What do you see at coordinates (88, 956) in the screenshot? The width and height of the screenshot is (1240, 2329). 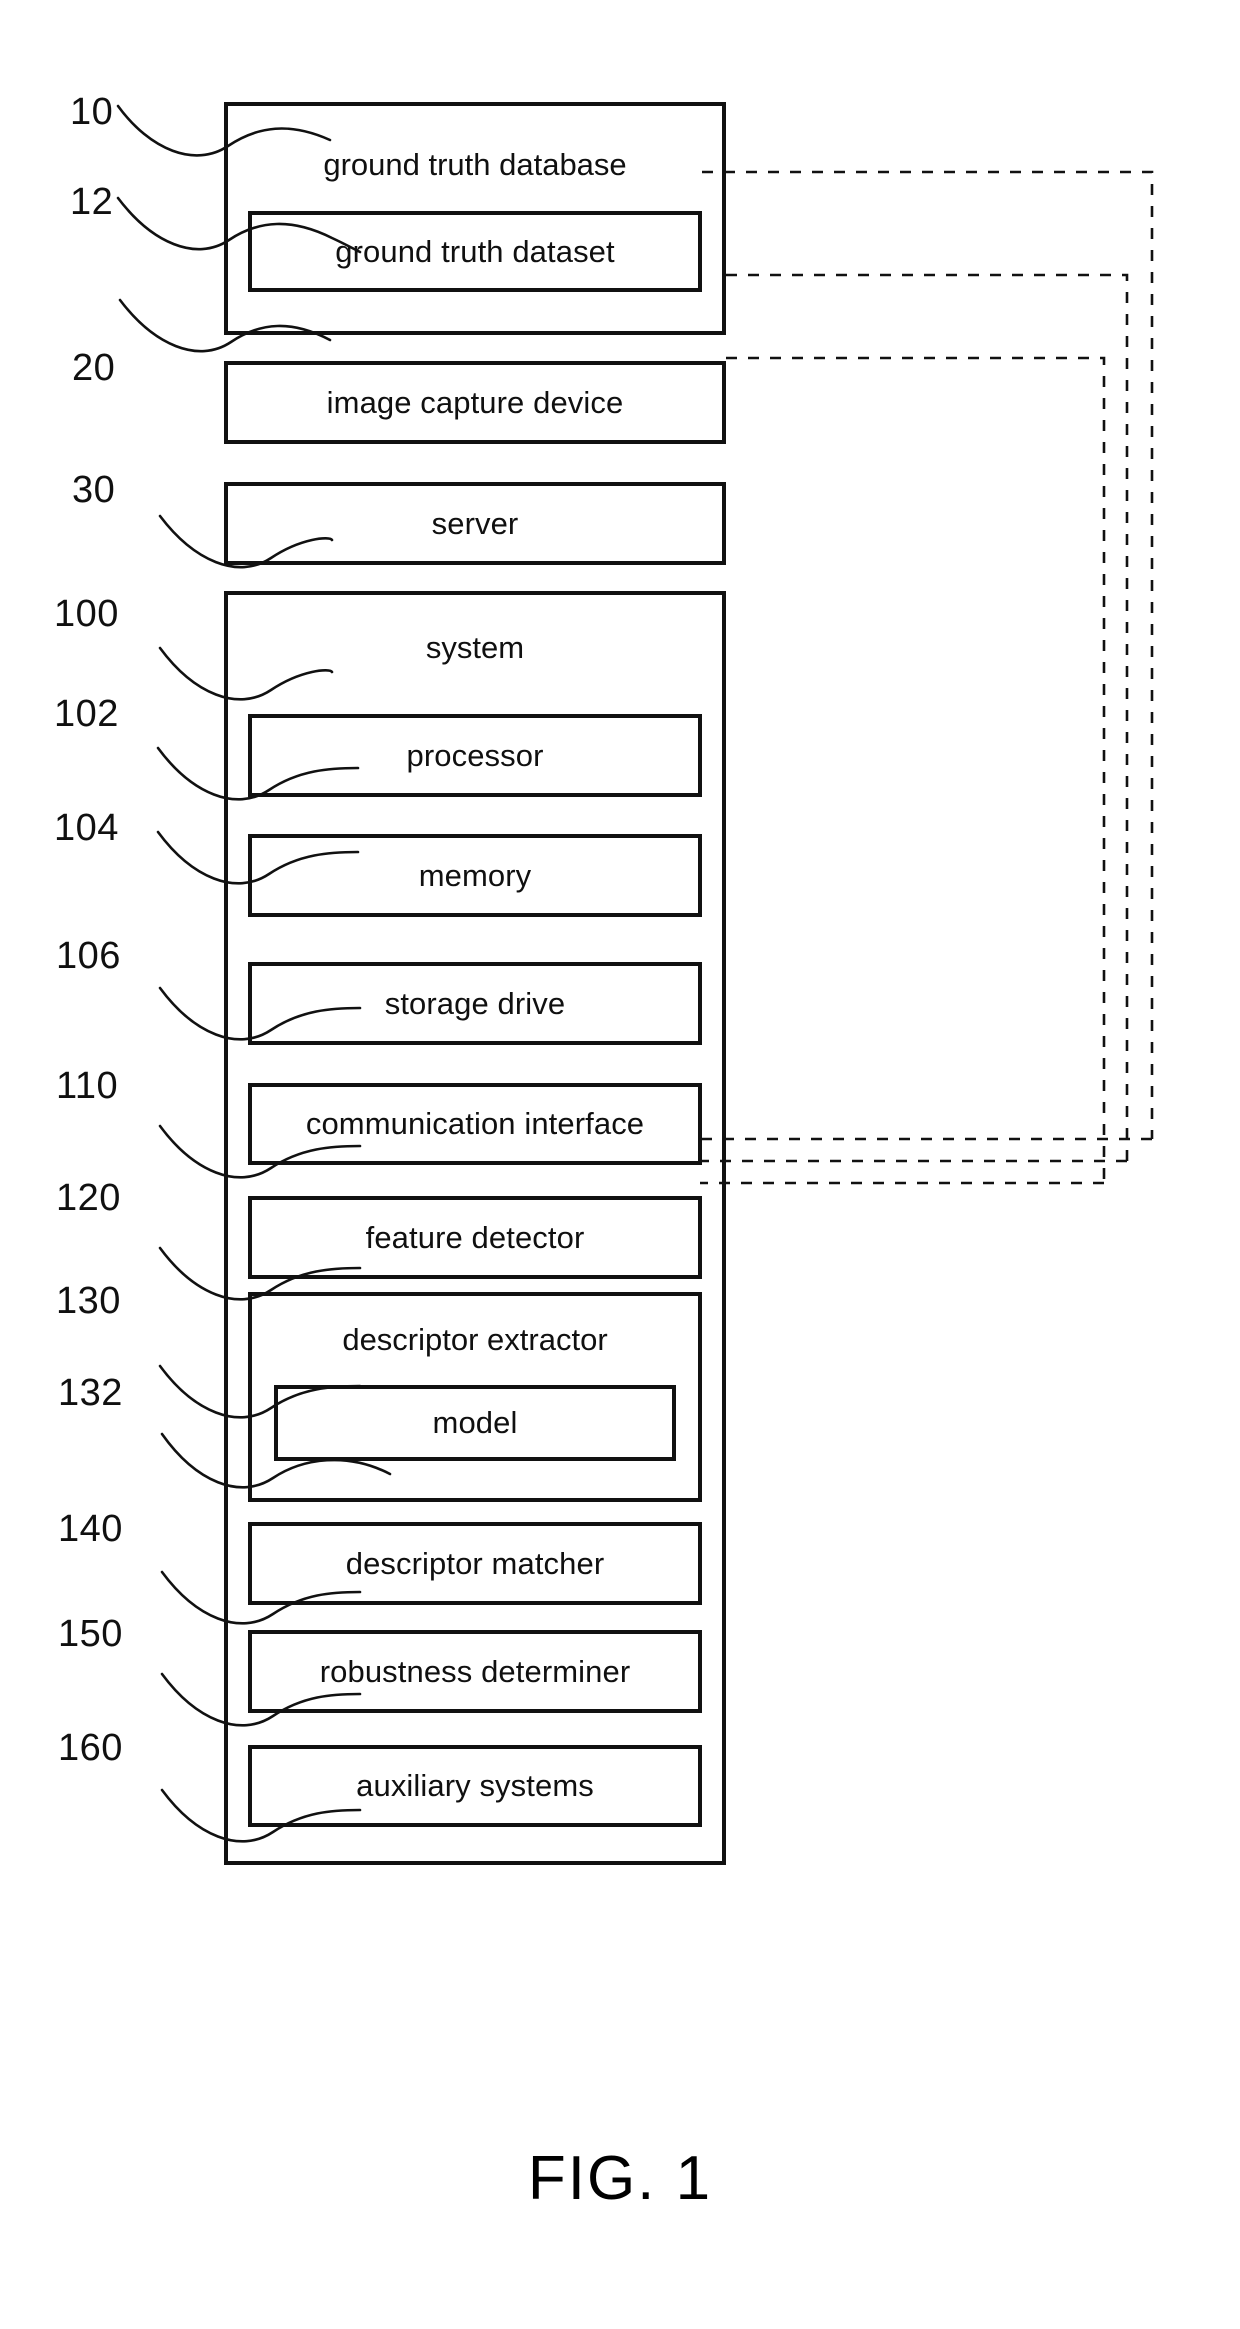 I see `ref-106: 106` at bounding box center [88, 956].